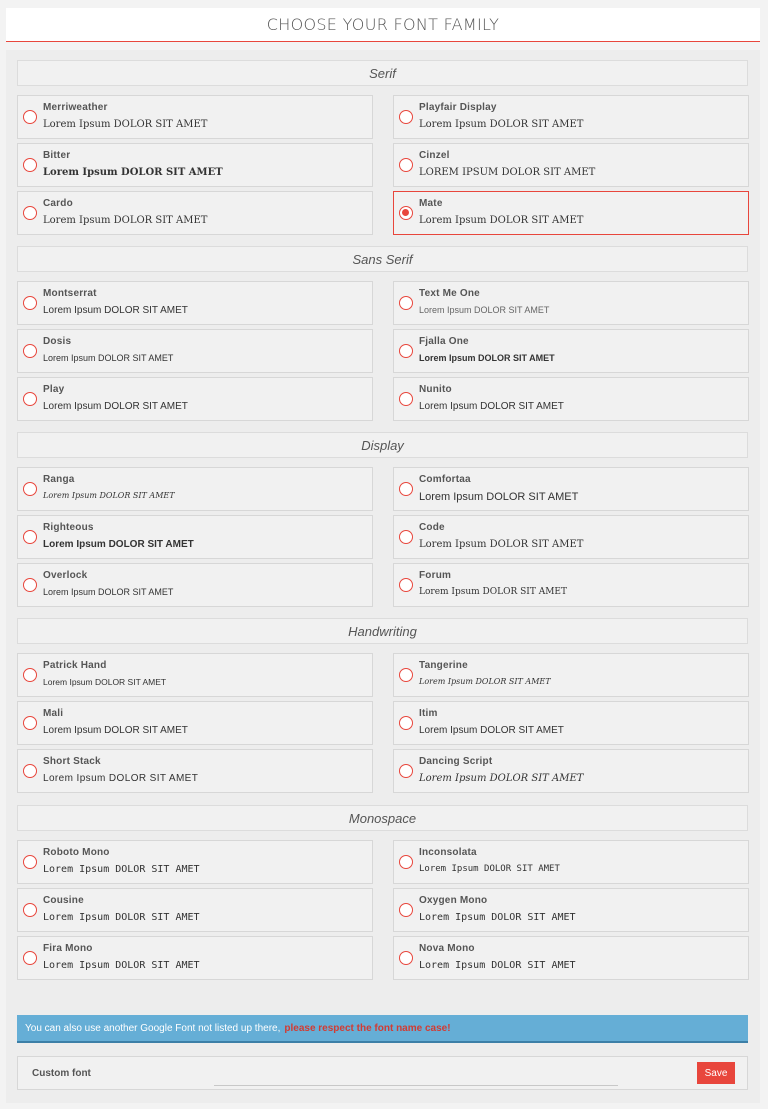 The width and height of the screenshot is (768, 1109). What do you see at coordinates (195, 958) in the screenshot?
I see `font-option-fira-mono: Fira Mono Lorem Ipsum DOLOR SIT AMET` at bounding box center [195, 958].